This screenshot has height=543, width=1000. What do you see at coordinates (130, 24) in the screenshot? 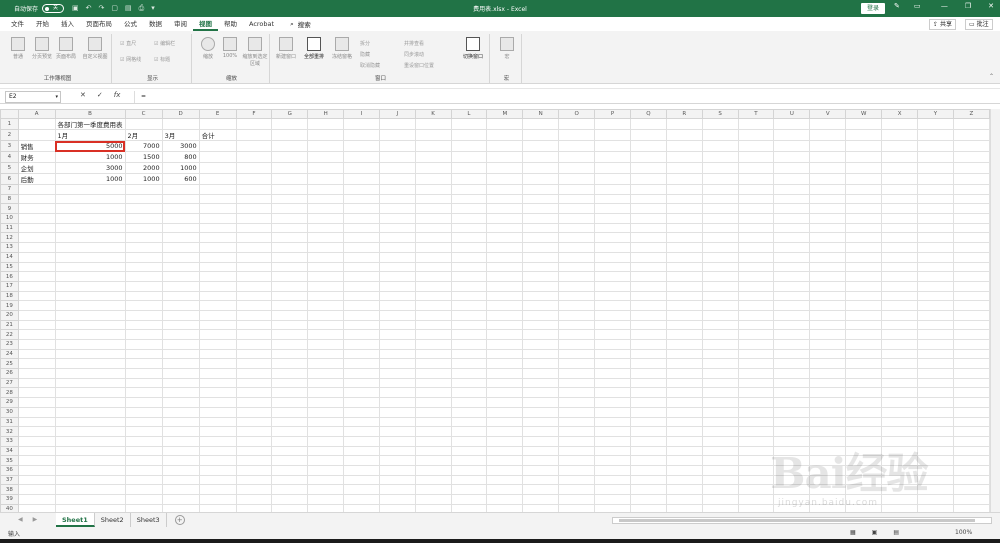
I see `tab-formulas: 公式` at bounding box center [130, 24].